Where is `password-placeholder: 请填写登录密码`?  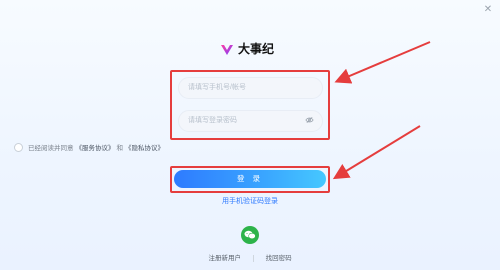 password-placeholder: 请填写登录密码 is located at coordinates (212, 120).